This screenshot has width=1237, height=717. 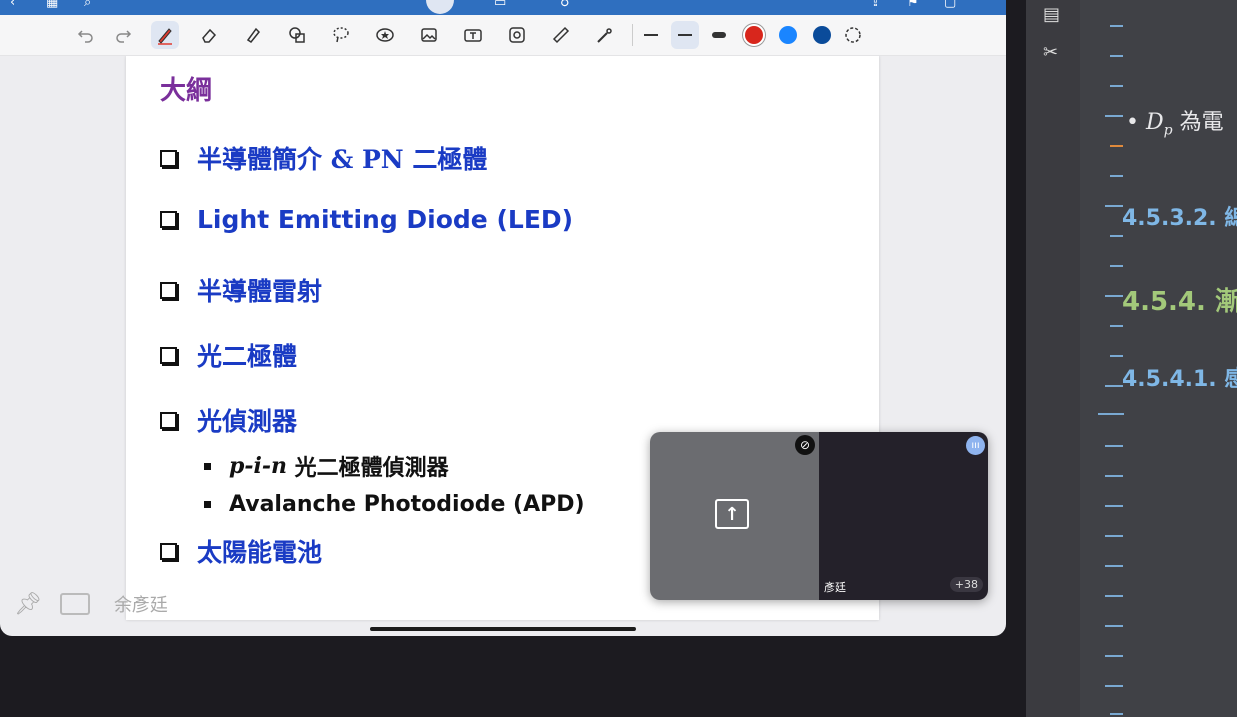 I want to click on video-call-overlay: ↑ ııı 彥廷 +38 ⊘, so click(x=819, y=516).